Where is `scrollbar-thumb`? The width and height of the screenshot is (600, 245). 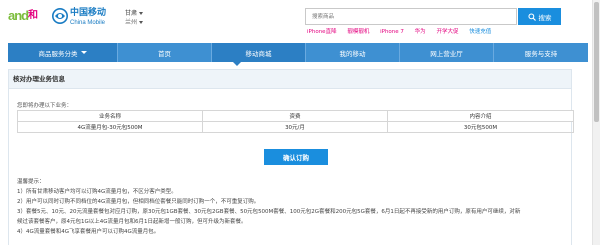 scrollbar-thumb is located at coordinates (596, 62).